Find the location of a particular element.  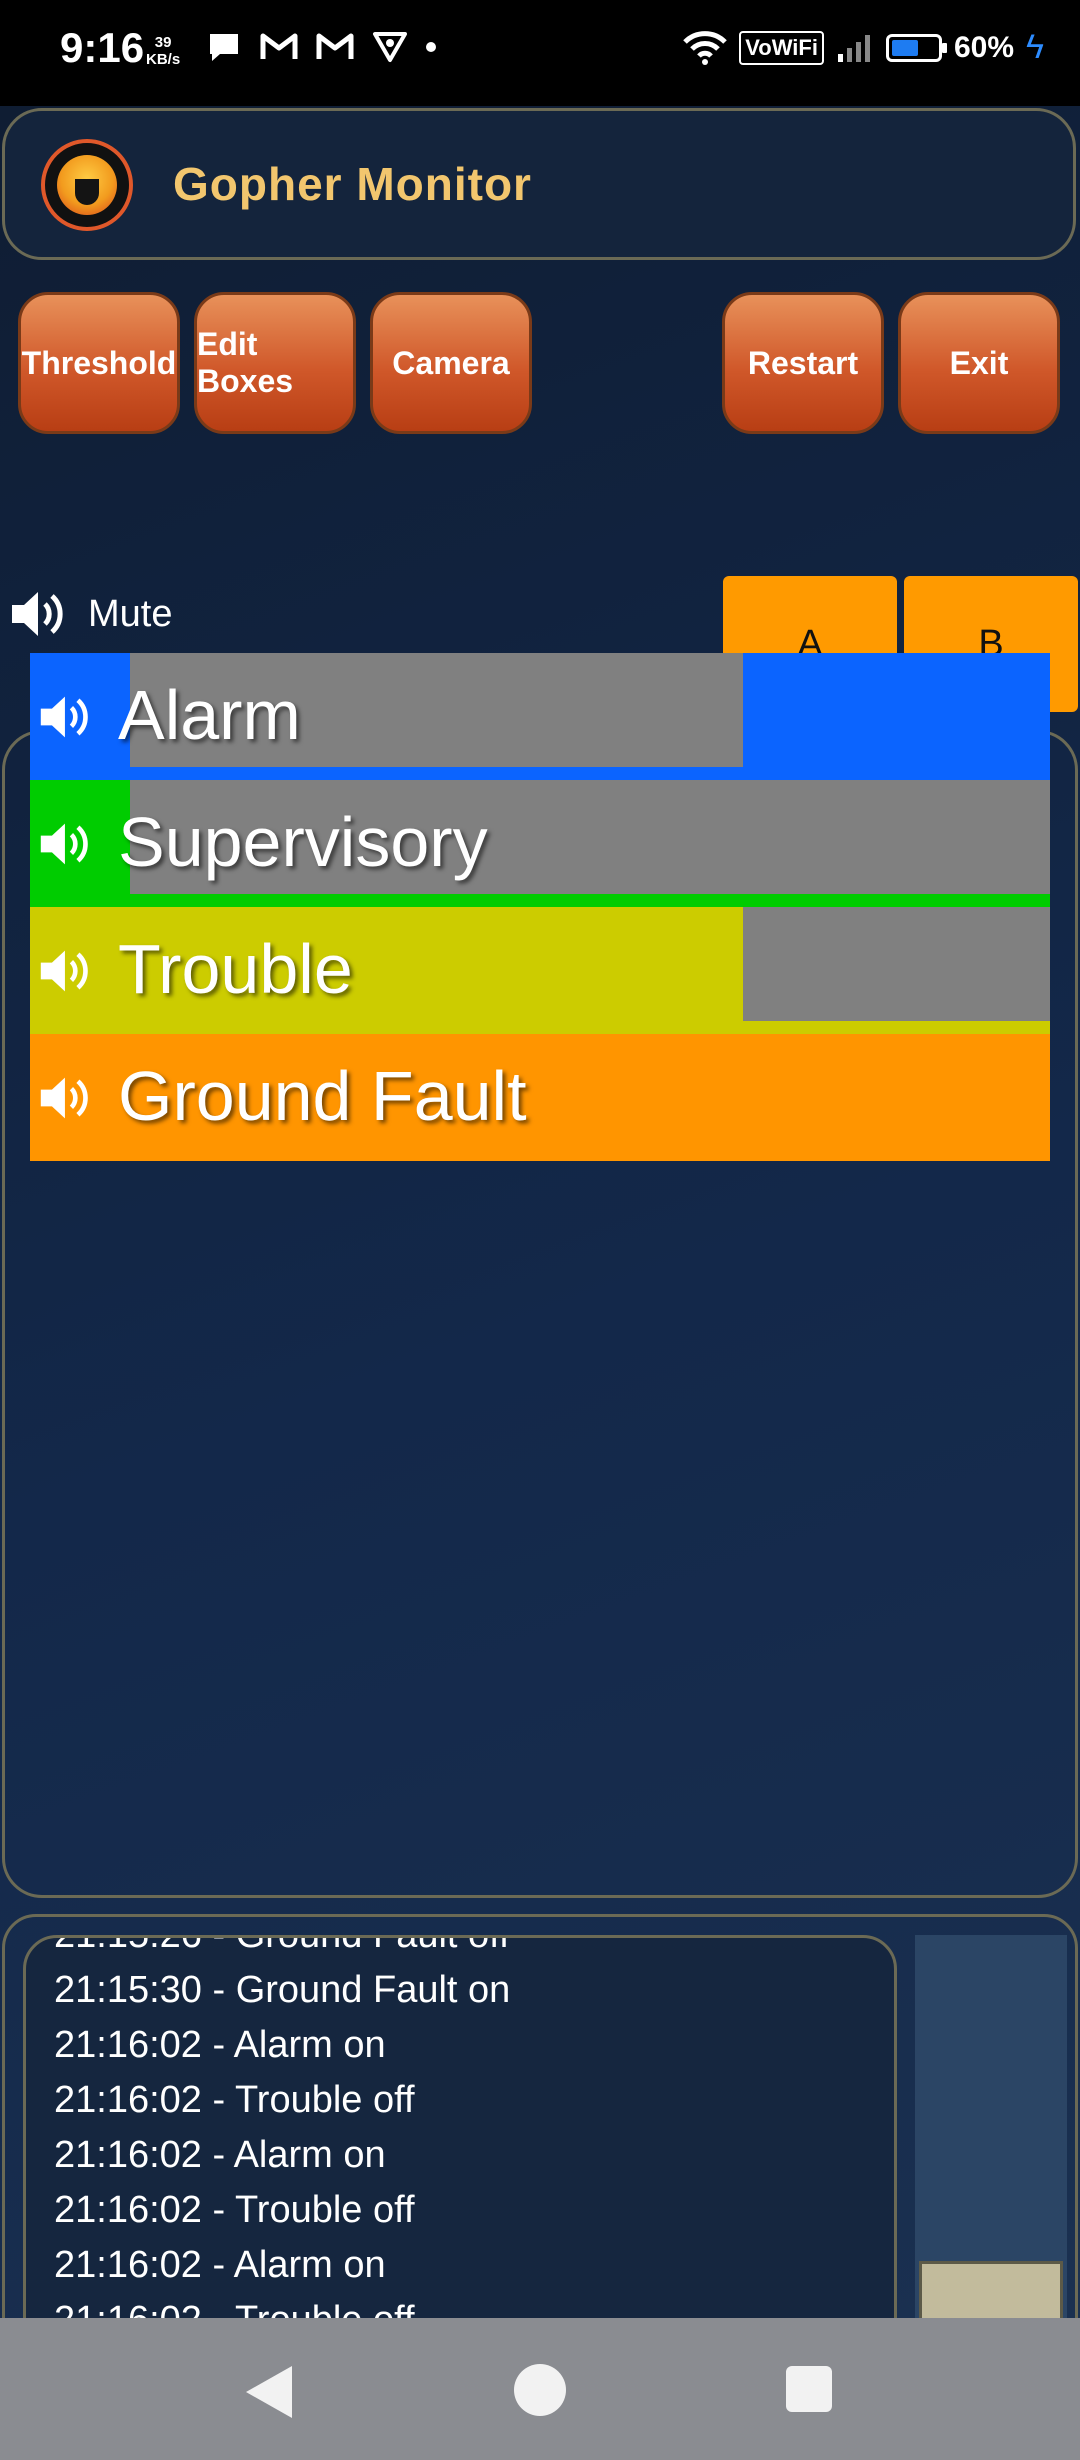

charging-bolt-icon: ϟ is located at coordinates (1035, 47).